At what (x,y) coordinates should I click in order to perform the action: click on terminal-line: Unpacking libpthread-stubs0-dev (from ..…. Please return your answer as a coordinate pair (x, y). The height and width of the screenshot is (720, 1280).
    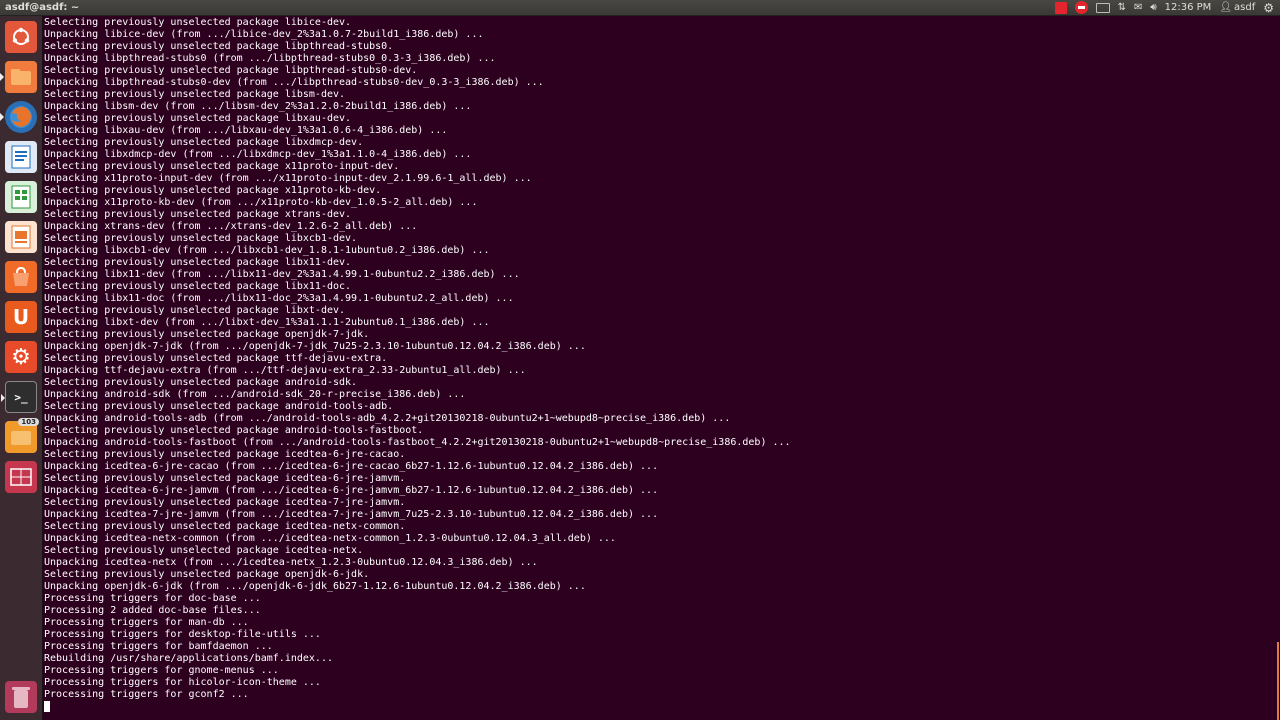
    Looking at the image, I should click on (294, 82).